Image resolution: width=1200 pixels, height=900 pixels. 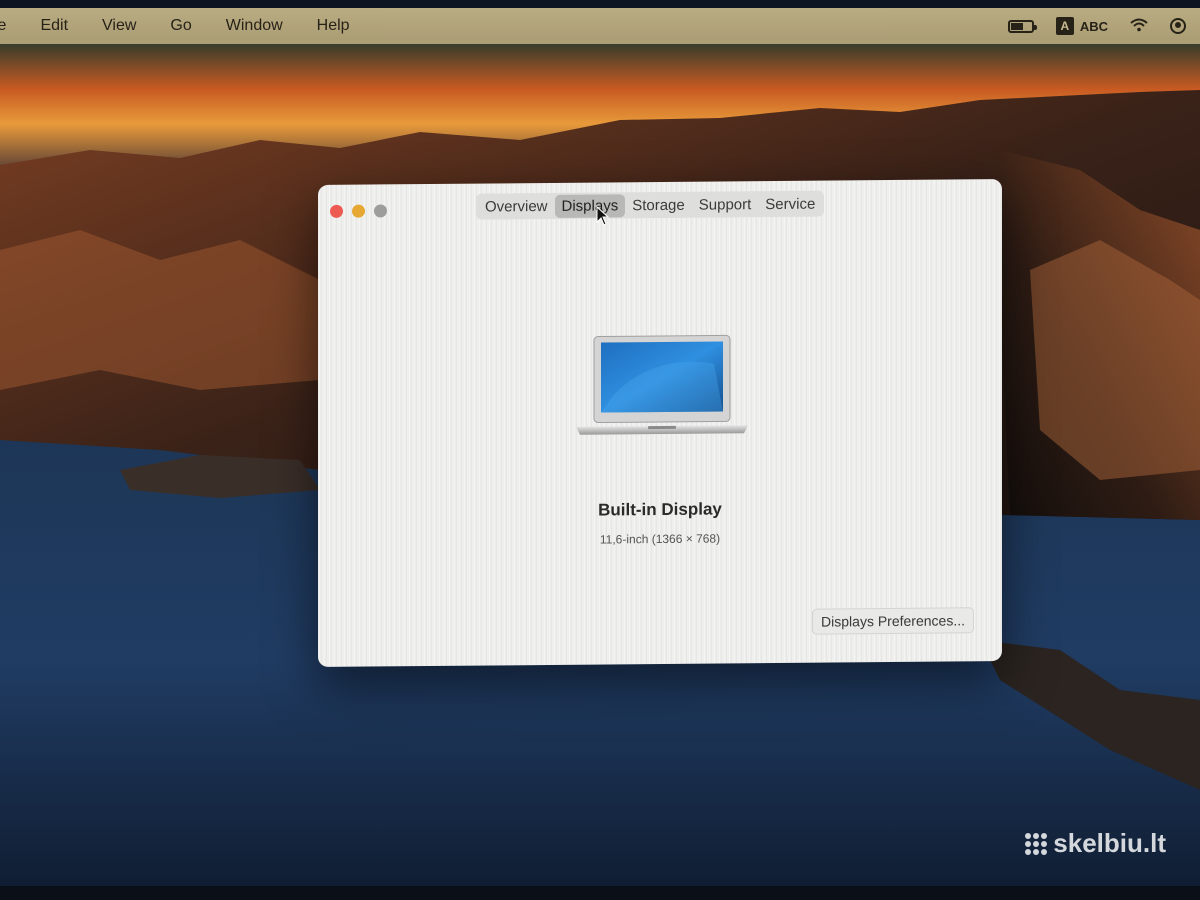 I want to click on menu-go: Go, so click(x=180, y=26).